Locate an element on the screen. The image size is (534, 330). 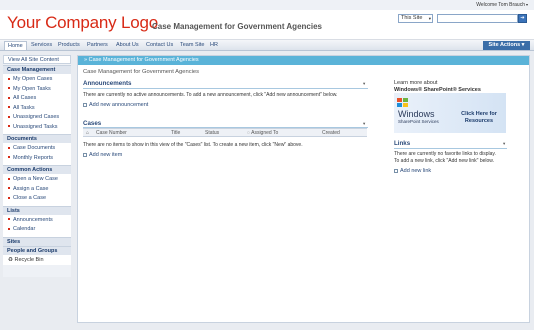
column-title: Title is located at coordinates (175, 133).